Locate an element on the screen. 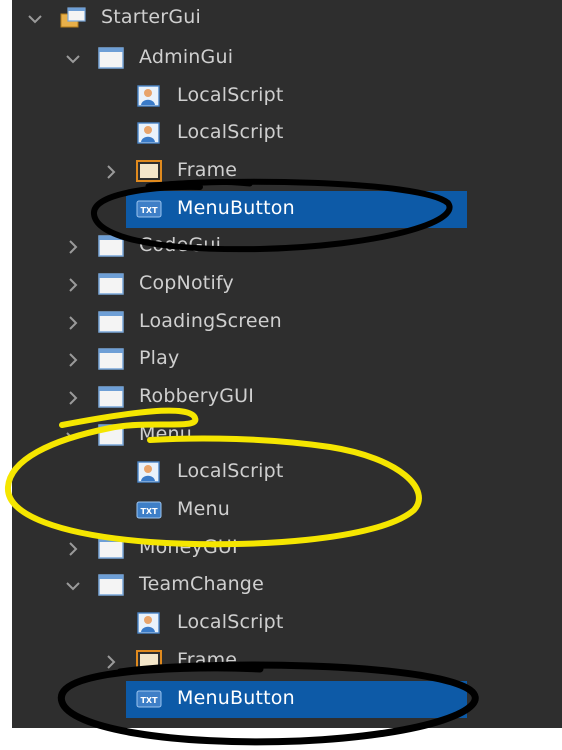  tree-row-label: CodeGui is located at coordinates (180, 245).